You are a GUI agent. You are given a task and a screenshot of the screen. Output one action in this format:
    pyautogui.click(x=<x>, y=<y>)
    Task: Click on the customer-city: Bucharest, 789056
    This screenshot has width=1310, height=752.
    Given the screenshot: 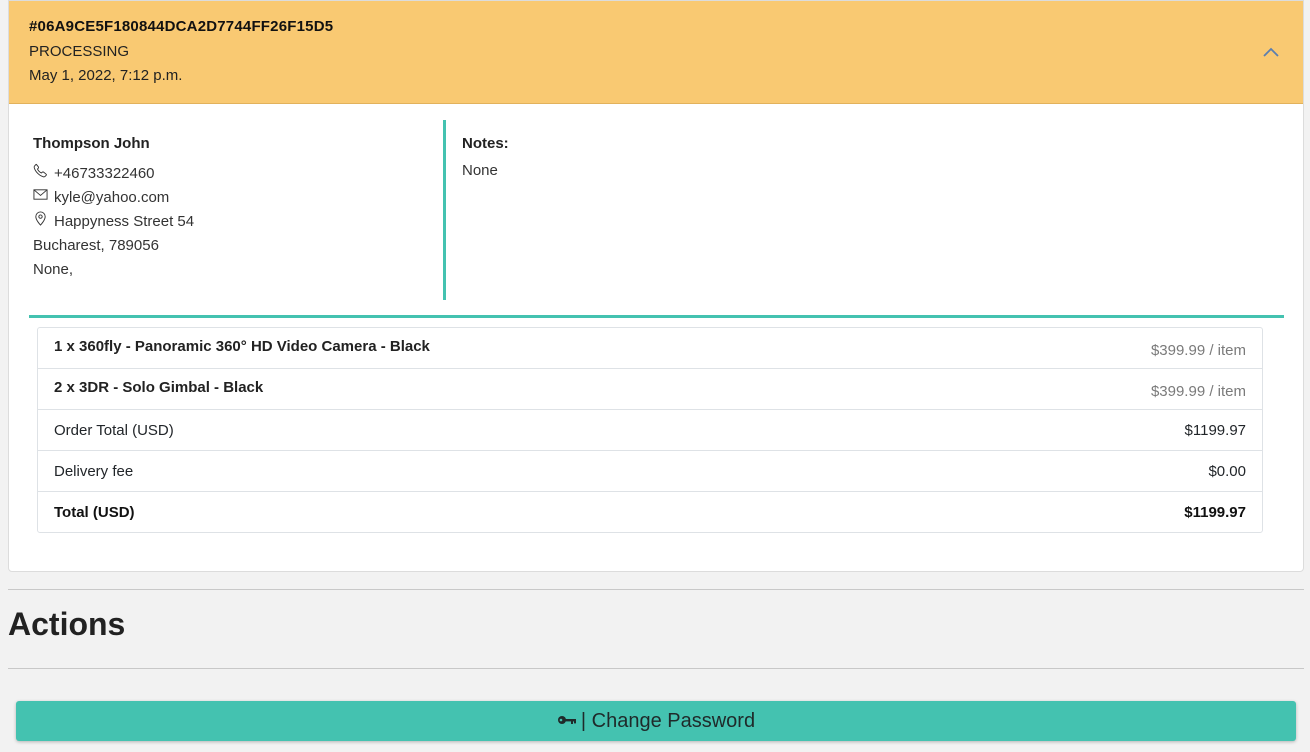 What is the action you would take?
    pyautogui.click(x=96, y=245)
    